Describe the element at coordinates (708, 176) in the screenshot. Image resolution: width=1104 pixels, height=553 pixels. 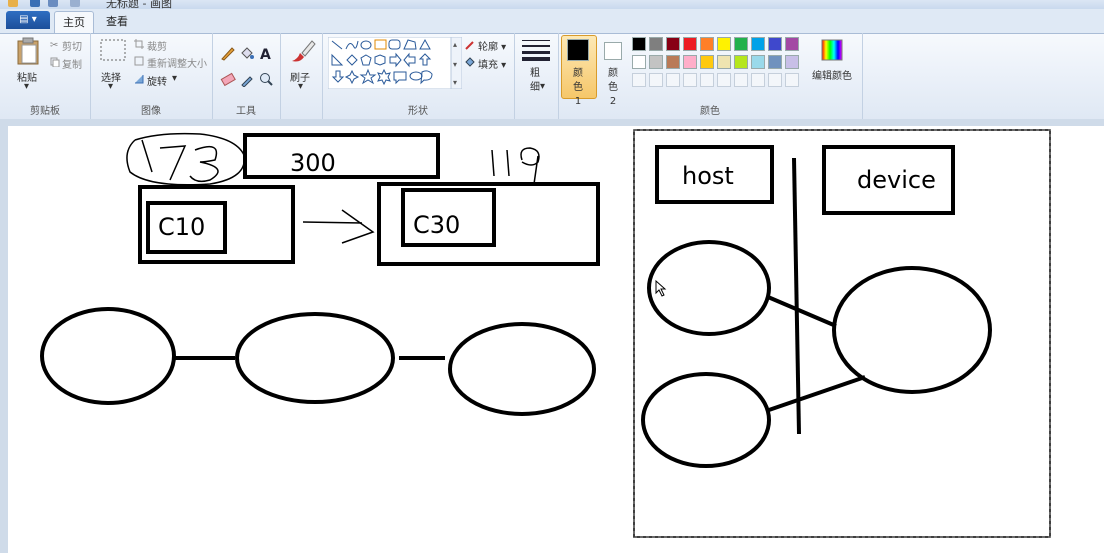
I see `label-host: host` at that location.